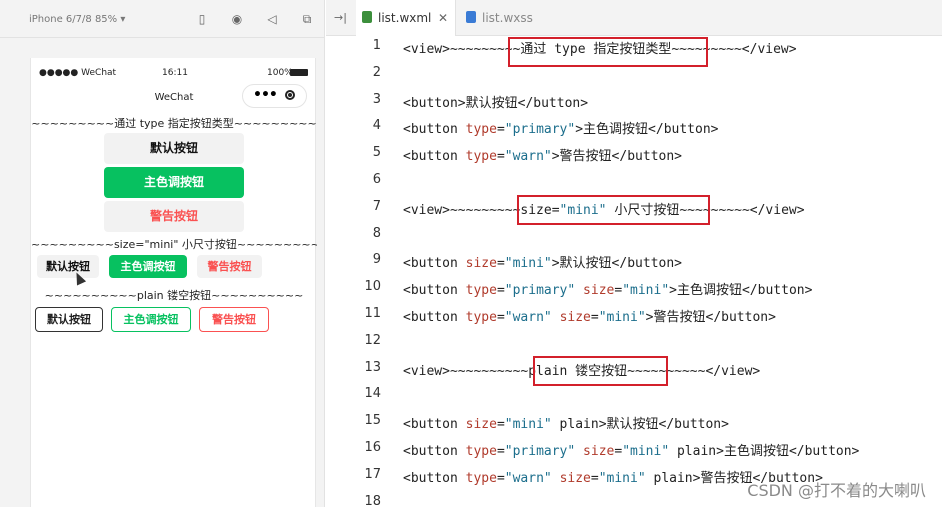 The width and height of the screenshot is (942, 521). I want to click on line-number: 6, so click(376, 179).